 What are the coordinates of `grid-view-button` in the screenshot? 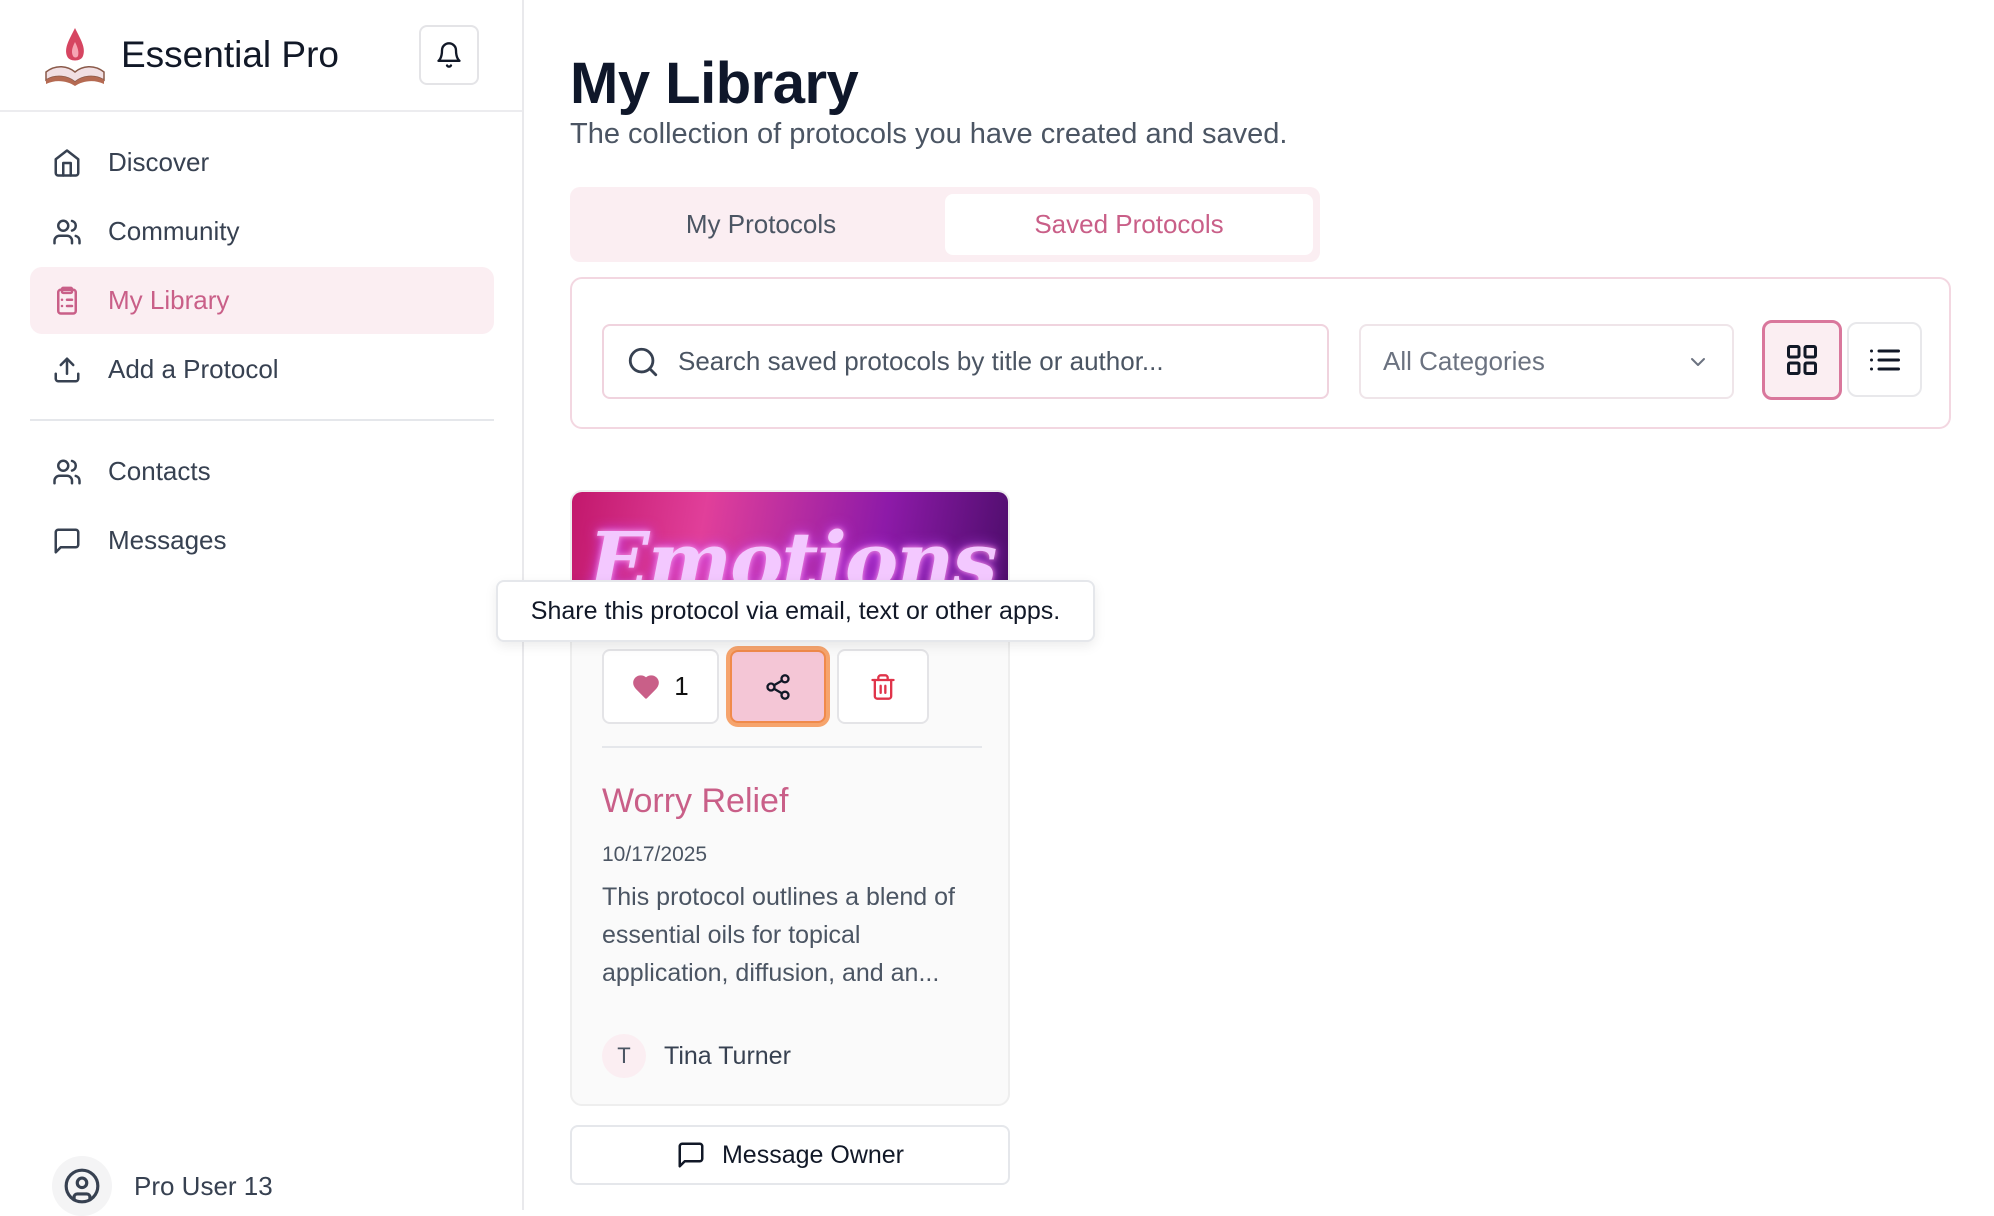 It's located at (1802, 360).